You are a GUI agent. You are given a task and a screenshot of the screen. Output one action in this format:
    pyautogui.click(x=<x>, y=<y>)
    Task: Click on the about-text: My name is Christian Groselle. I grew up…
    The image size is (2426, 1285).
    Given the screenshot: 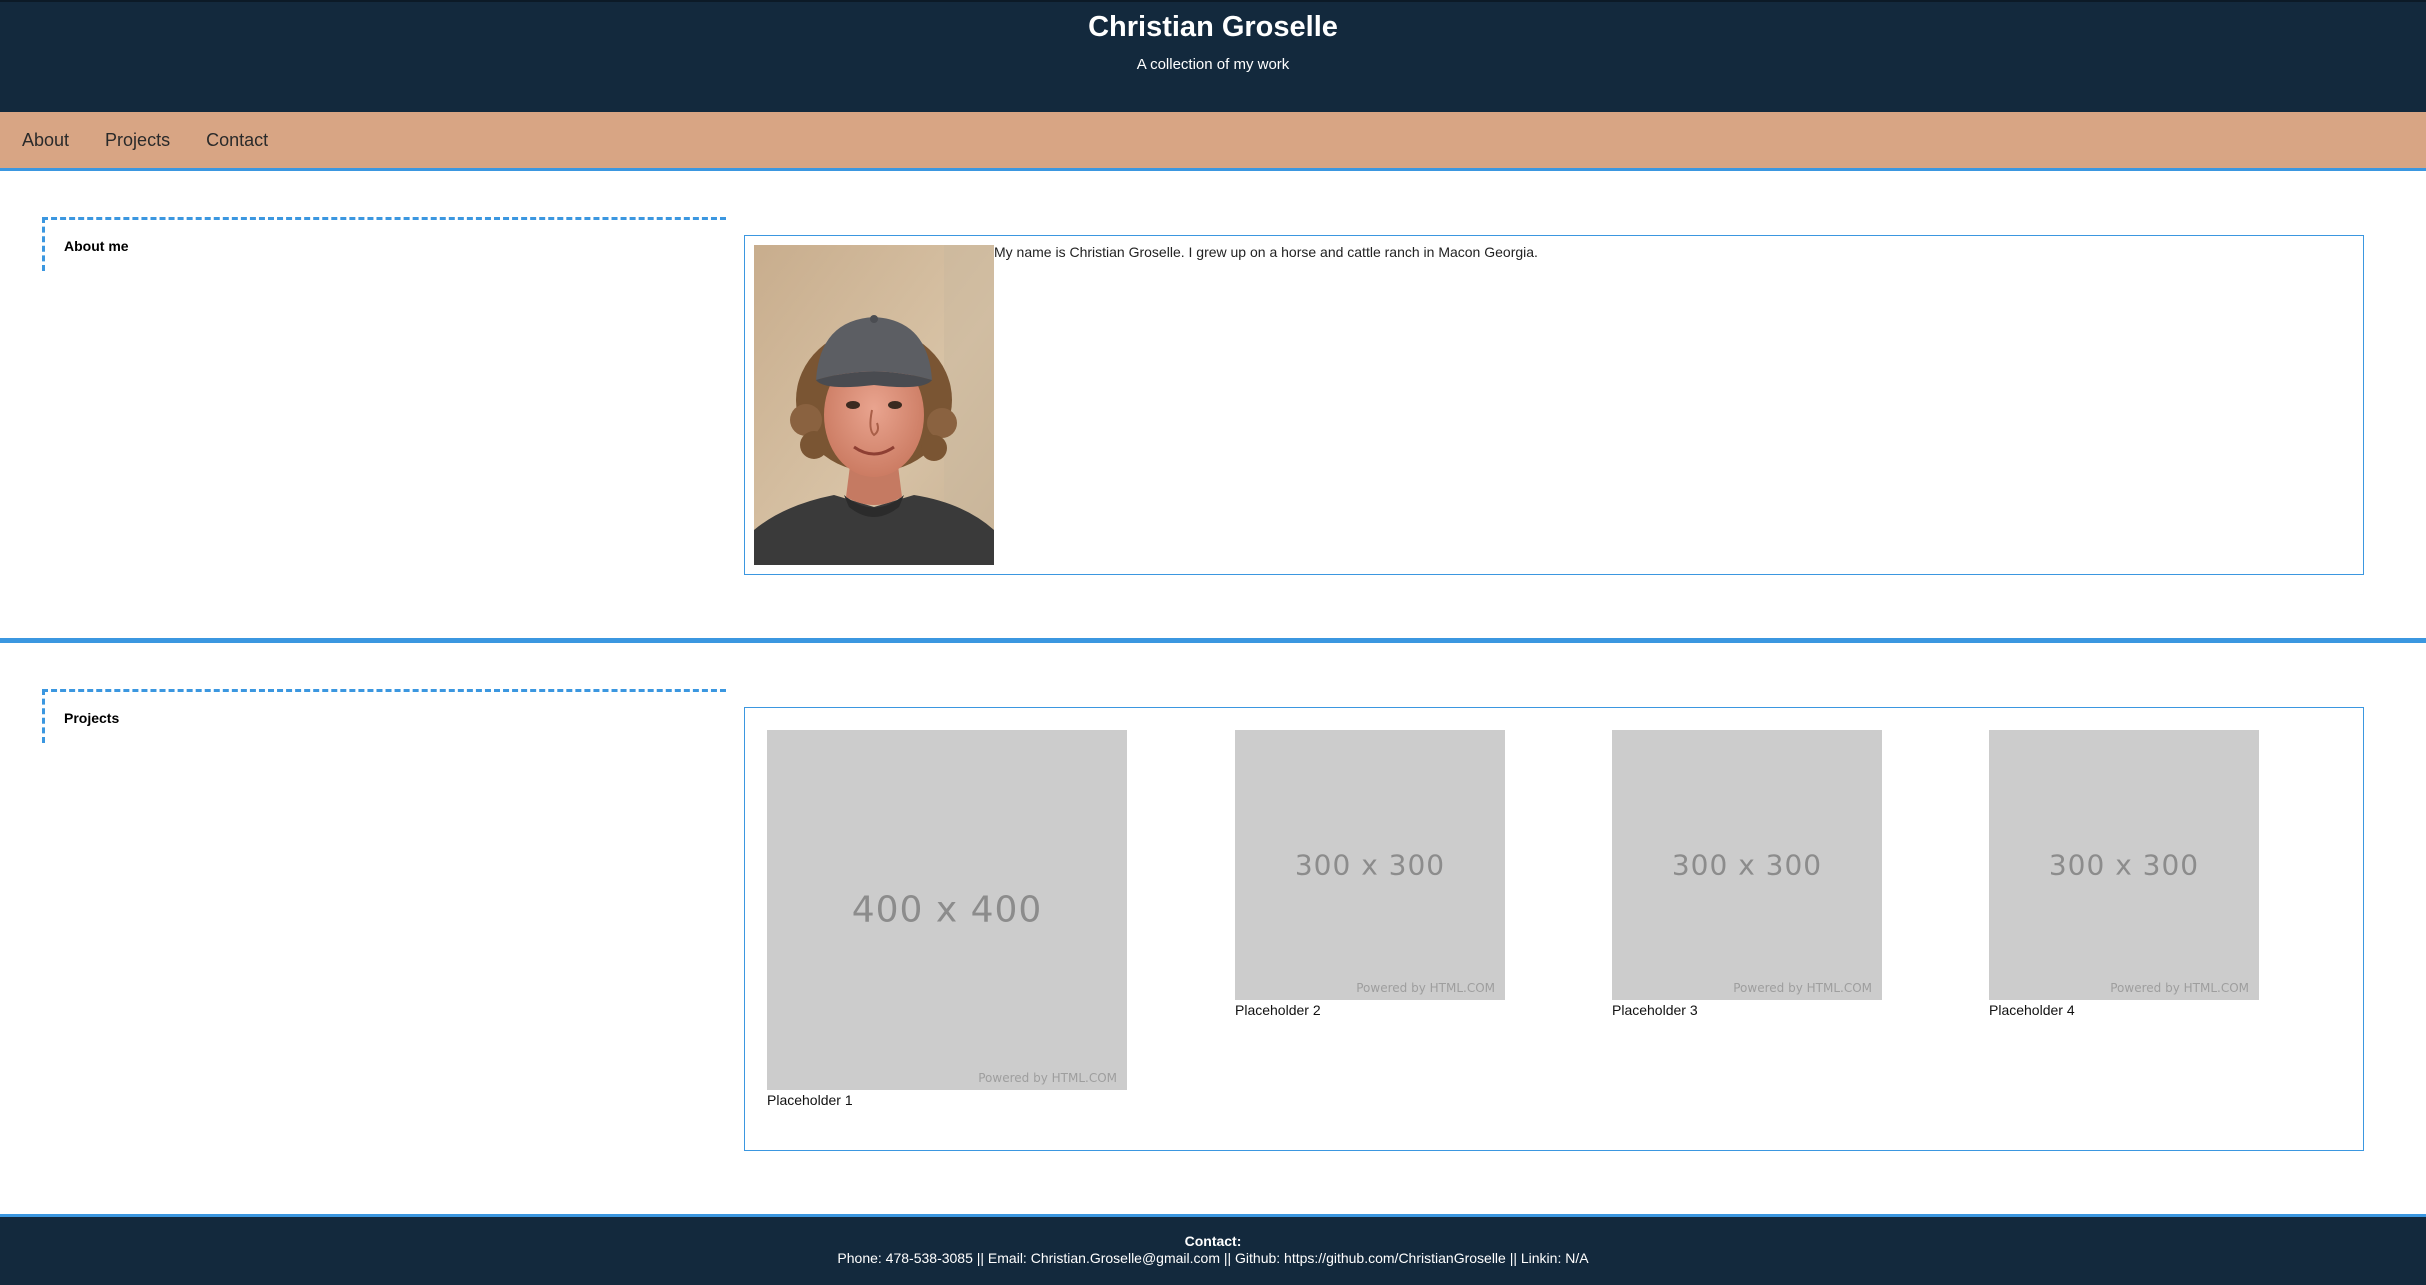 What is the action you would take?
    pyautogui.click(x=1266, y=252)
    